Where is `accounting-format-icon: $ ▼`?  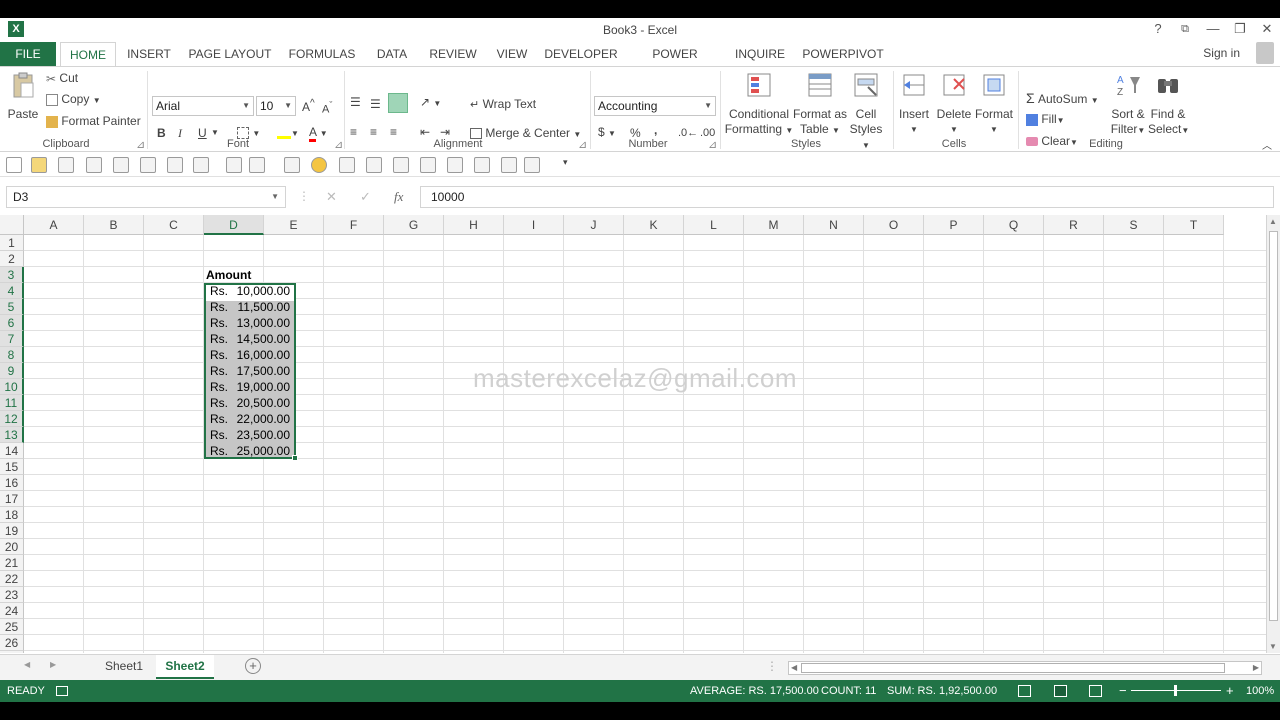
accounting-format-icon: $ ▼ is located at coordinates (607, 132).